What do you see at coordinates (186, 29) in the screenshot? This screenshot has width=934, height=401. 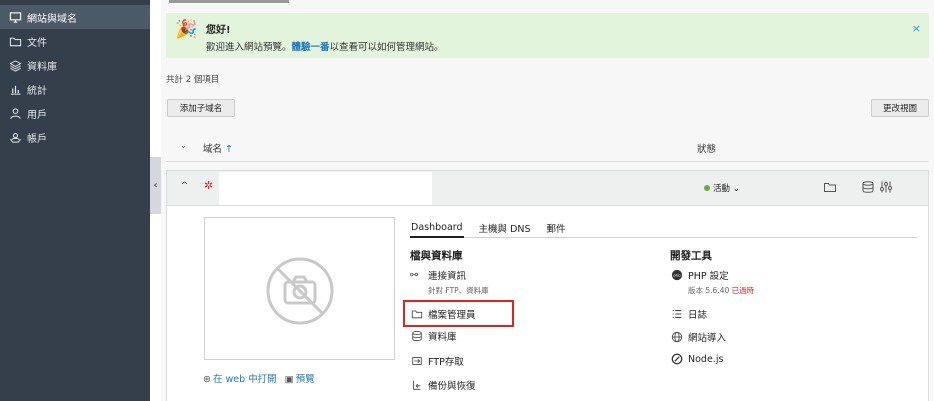 I see `party-popper-icon: 🎉` at bounding box center [186, 29].